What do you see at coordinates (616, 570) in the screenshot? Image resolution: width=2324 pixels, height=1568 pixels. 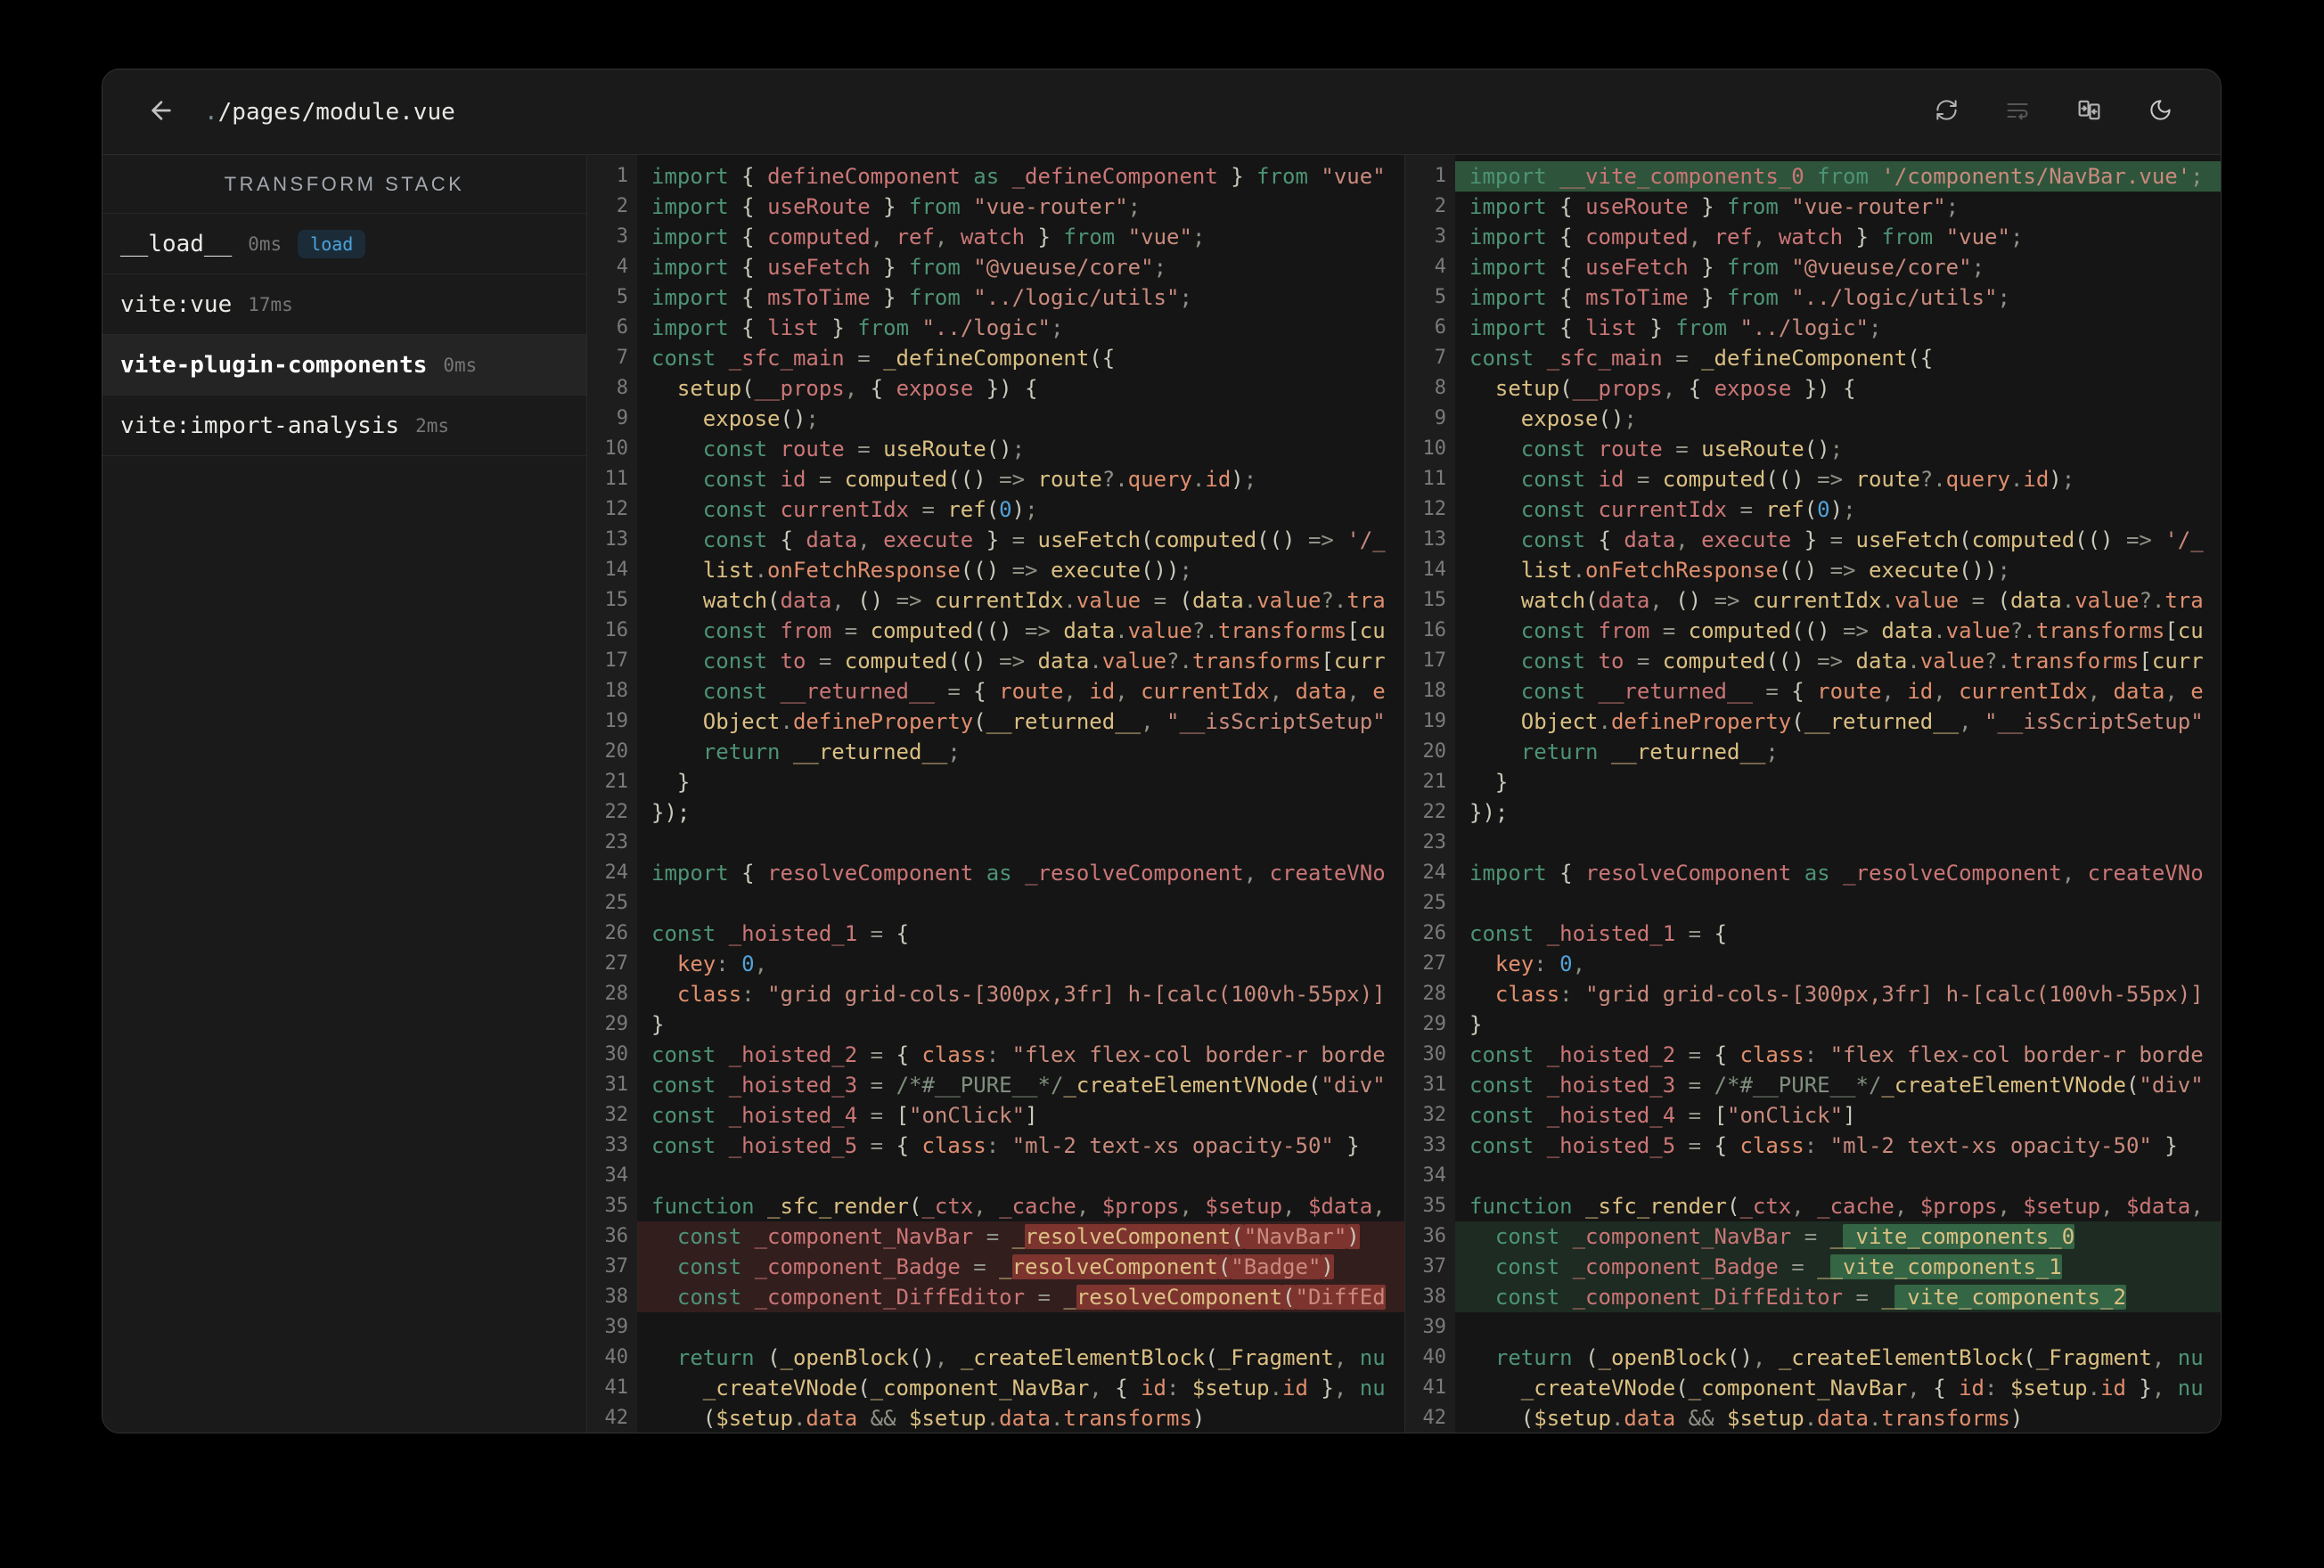 I see `line-number: 14` at bounding box center [616, 570].